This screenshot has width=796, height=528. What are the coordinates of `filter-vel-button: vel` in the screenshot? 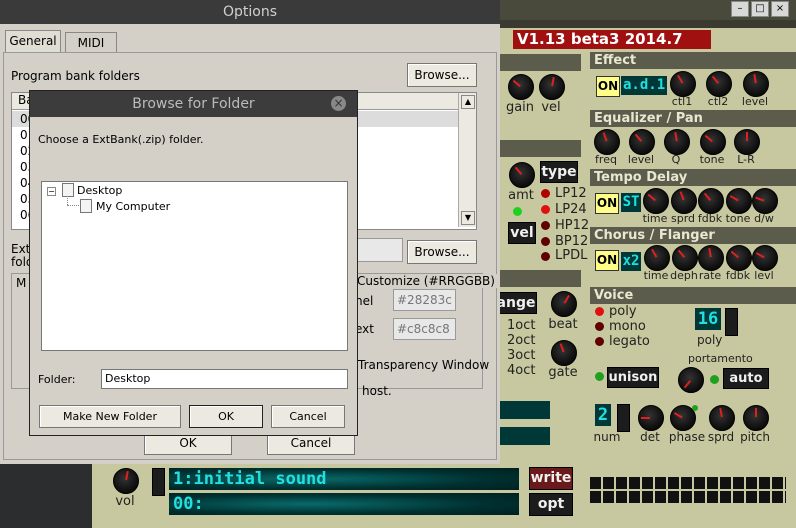 It's located at (522, 233).